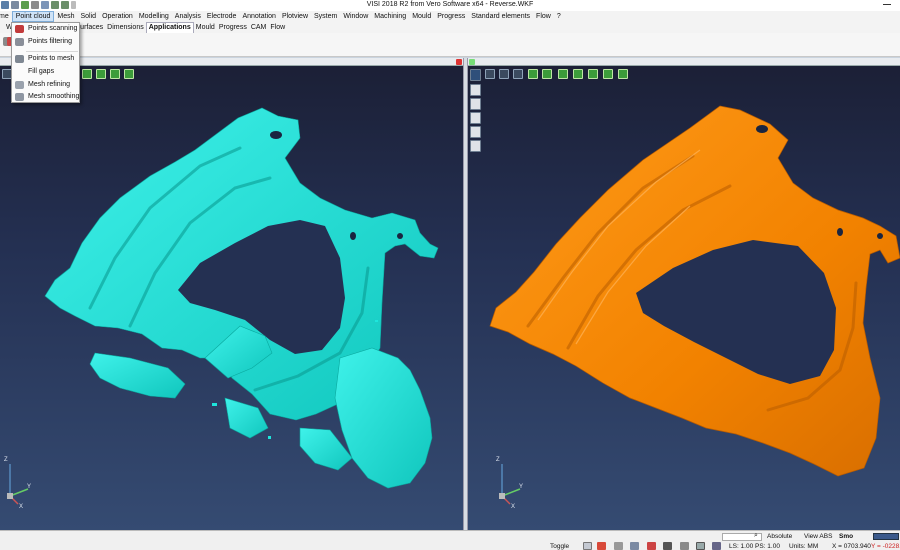 Image resolution: width=900 pixels, height=550 pixels. I want to click on search-icon: ⌕, so click(756, 536).